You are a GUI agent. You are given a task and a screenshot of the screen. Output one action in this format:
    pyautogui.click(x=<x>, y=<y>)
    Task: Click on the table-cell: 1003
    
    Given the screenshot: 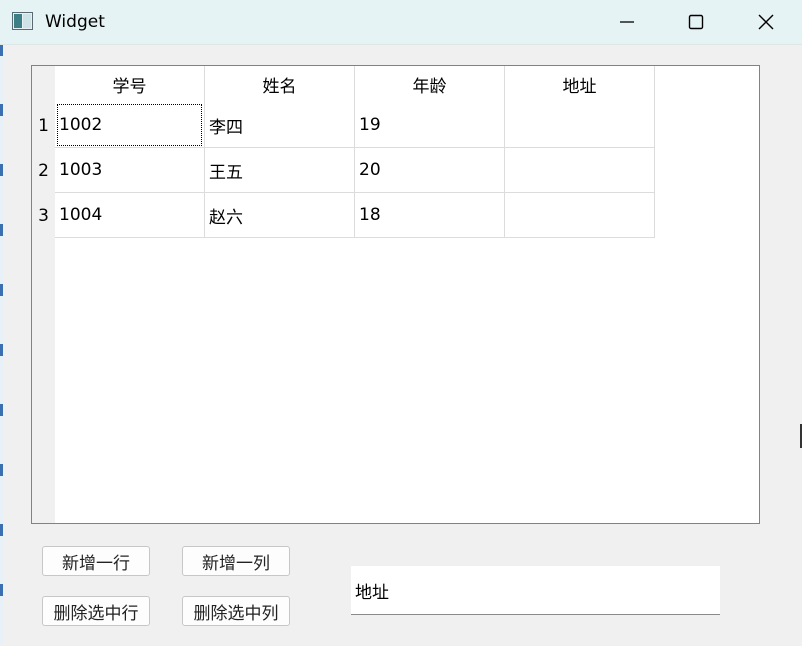 What is the action you would take?
    pyautogui.click(x=130, y=170)
    